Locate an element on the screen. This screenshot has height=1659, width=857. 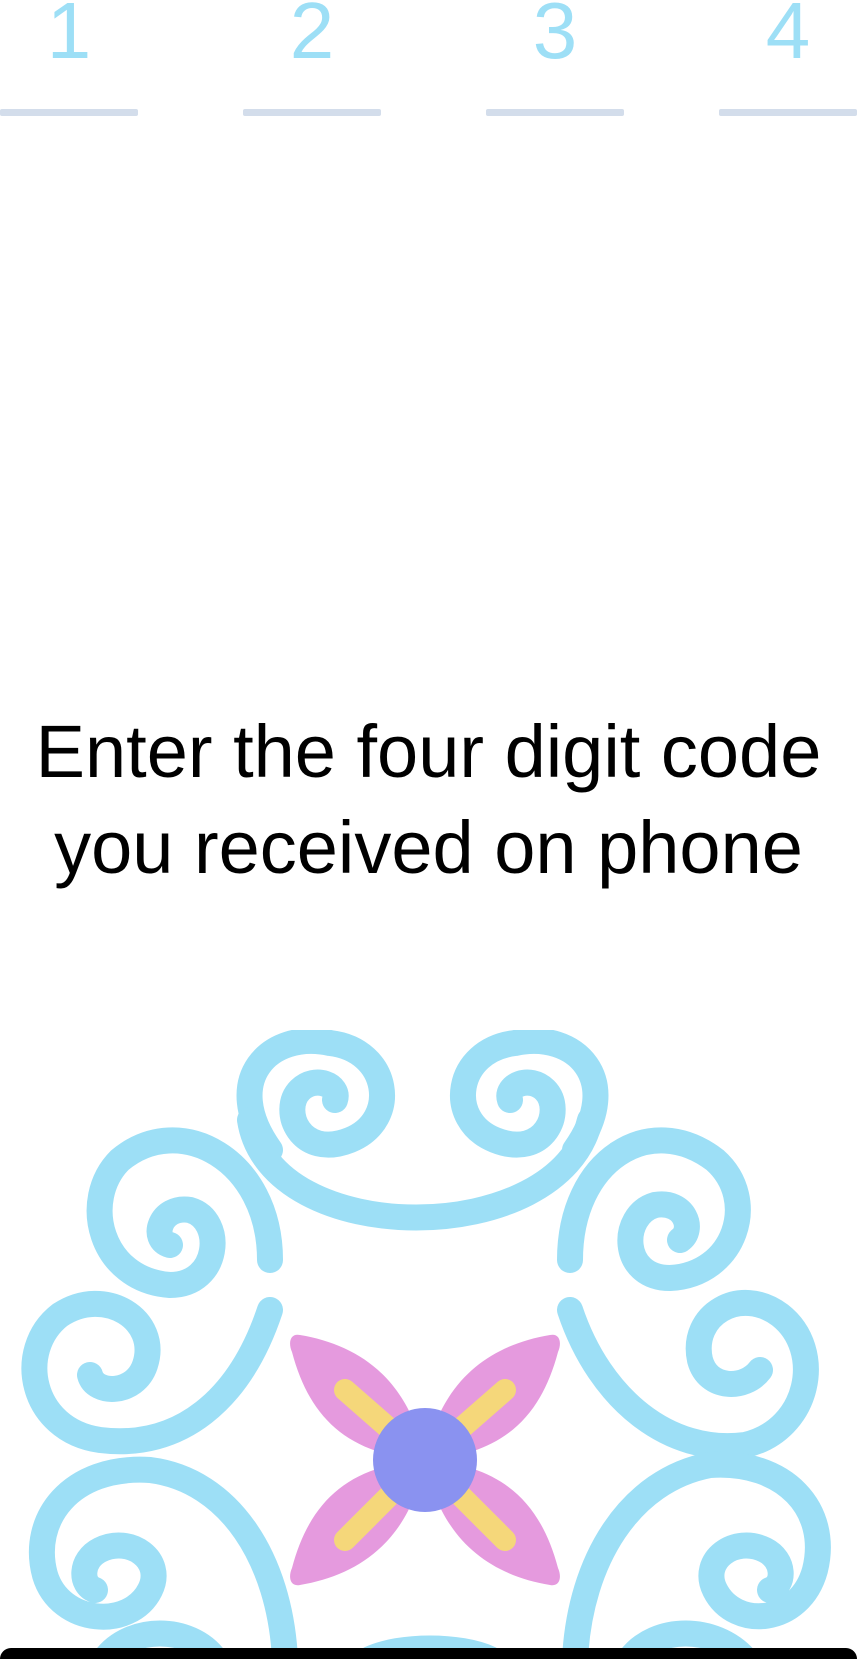
code-input: 1 2 3 4 is located at coordinates (428, 60).